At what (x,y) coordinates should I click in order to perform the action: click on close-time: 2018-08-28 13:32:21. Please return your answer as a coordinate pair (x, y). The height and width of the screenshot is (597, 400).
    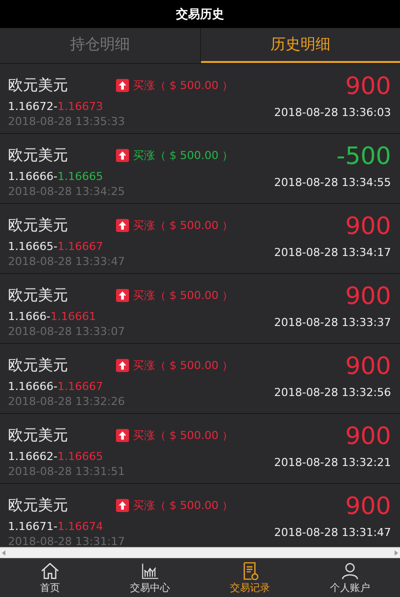
    Looking at the image, I should click on (332, 462).